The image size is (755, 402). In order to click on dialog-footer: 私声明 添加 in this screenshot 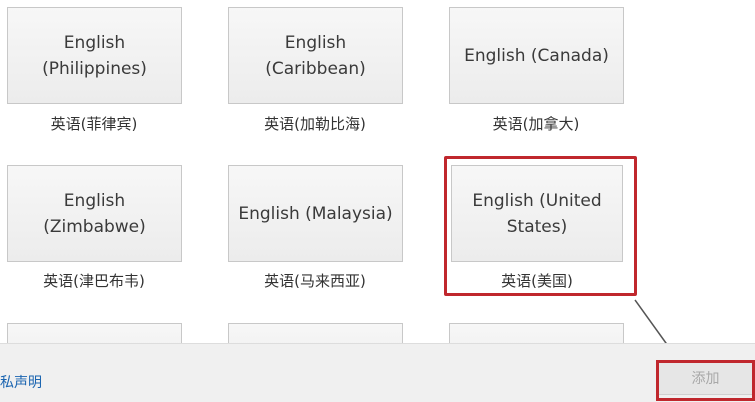, I will do `click(377, 372)`.